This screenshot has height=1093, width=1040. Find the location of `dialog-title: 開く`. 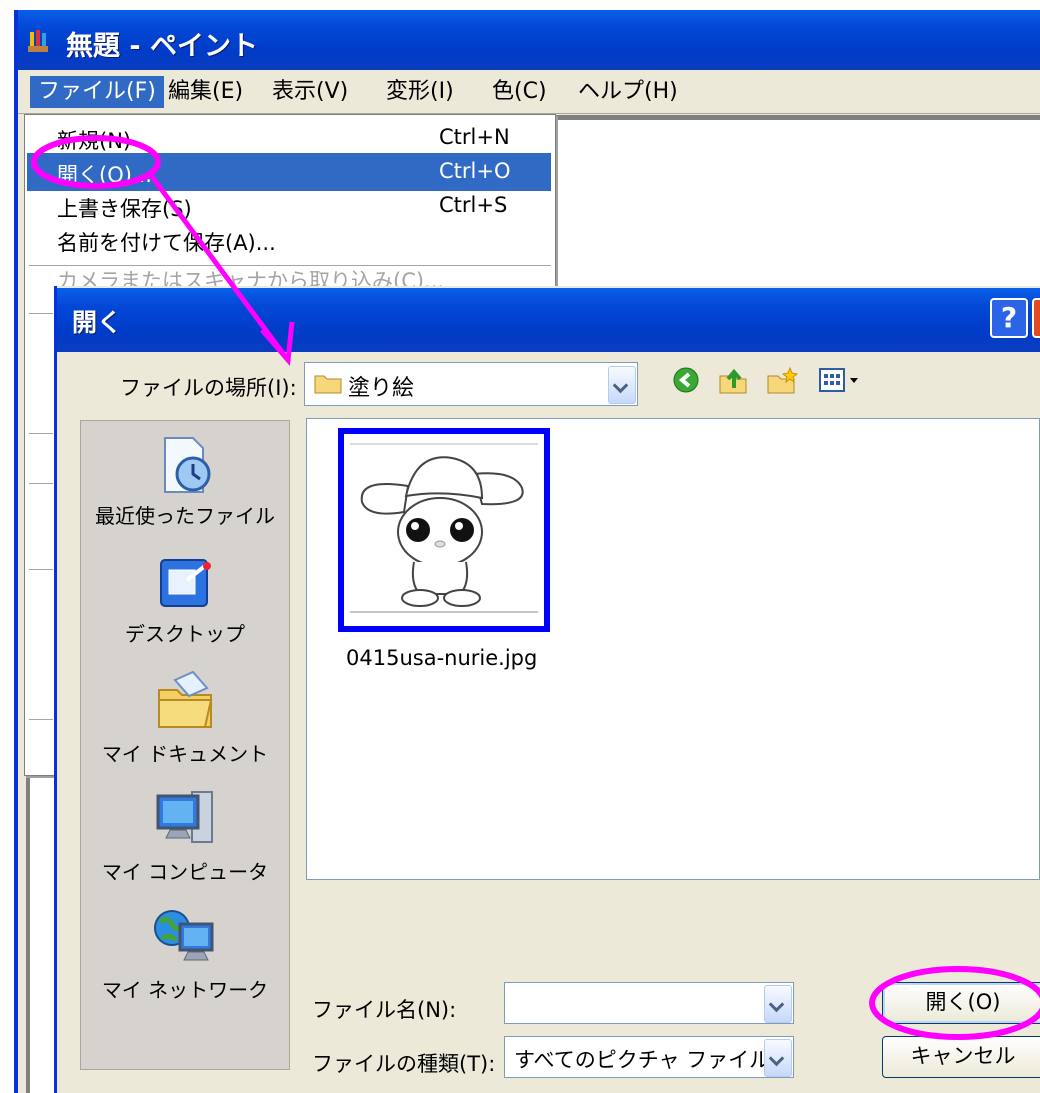

dialog-title: 開く is located at coordinates (97, 322).